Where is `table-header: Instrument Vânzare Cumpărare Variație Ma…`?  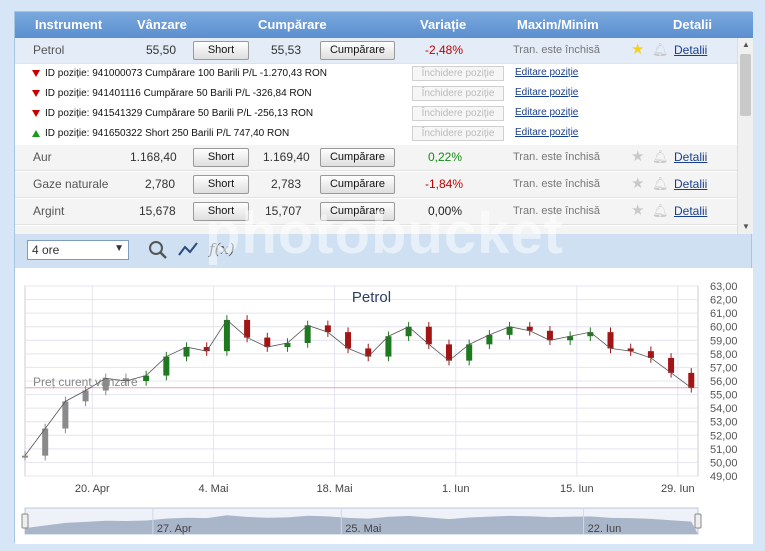 table-header: Instrument Vânzare Cumpărare Variație Ma… is located at coordinates (384, 25).